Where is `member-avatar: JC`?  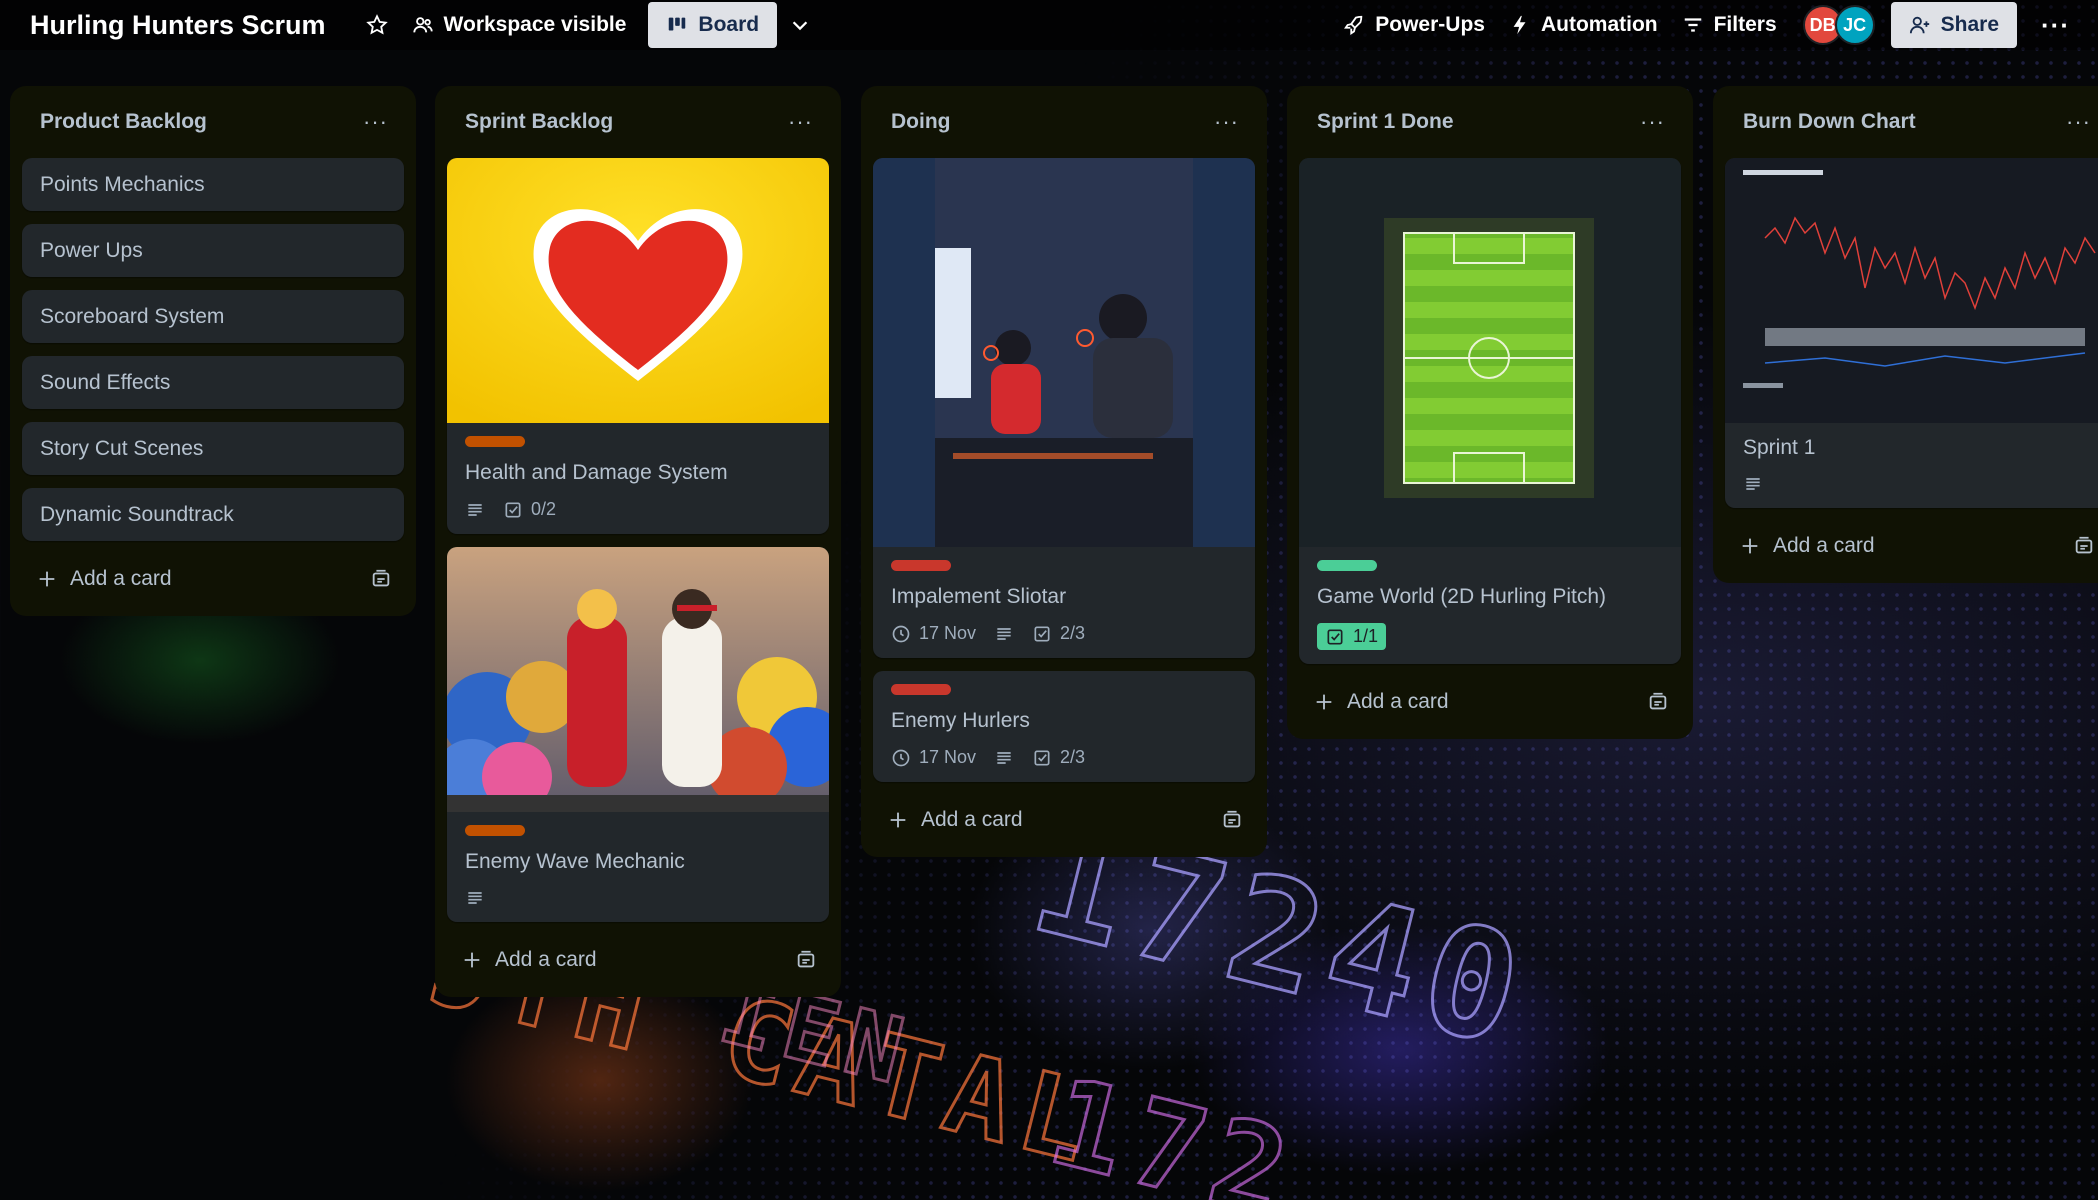
member-avatar: JC is located at coordinates (1854, 25).